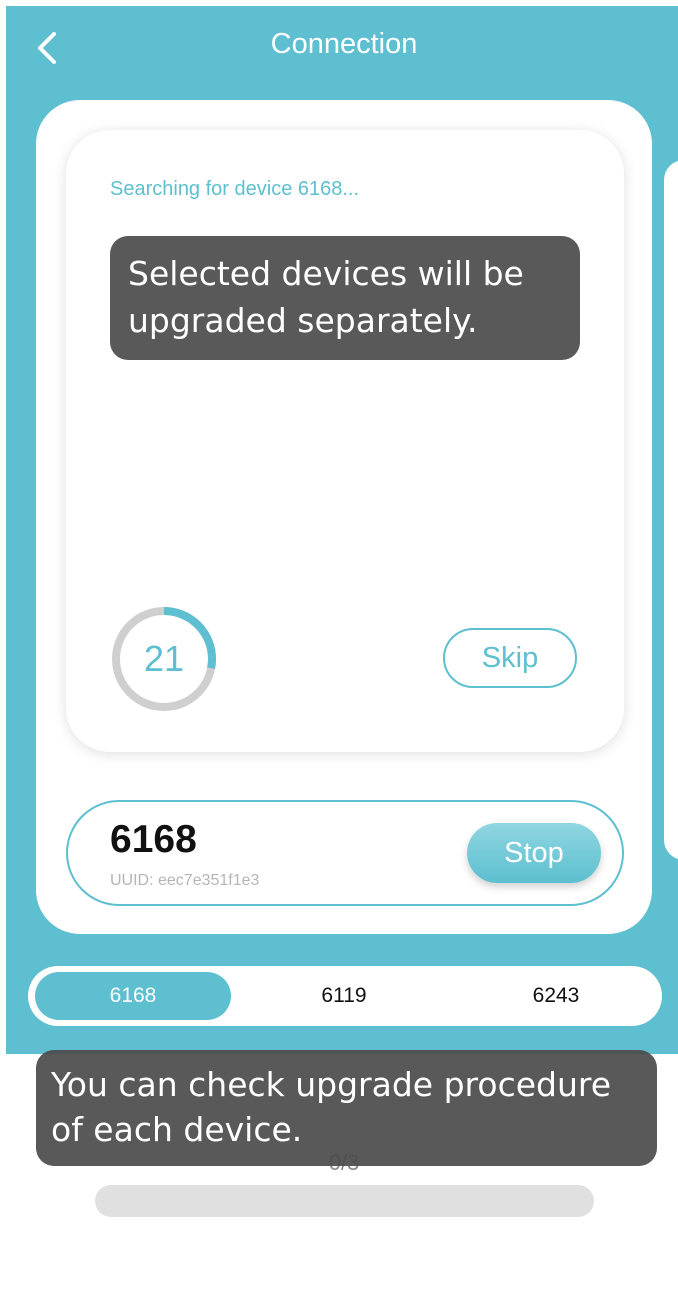  I want to click on page-title: Connection, so click(344, 44).